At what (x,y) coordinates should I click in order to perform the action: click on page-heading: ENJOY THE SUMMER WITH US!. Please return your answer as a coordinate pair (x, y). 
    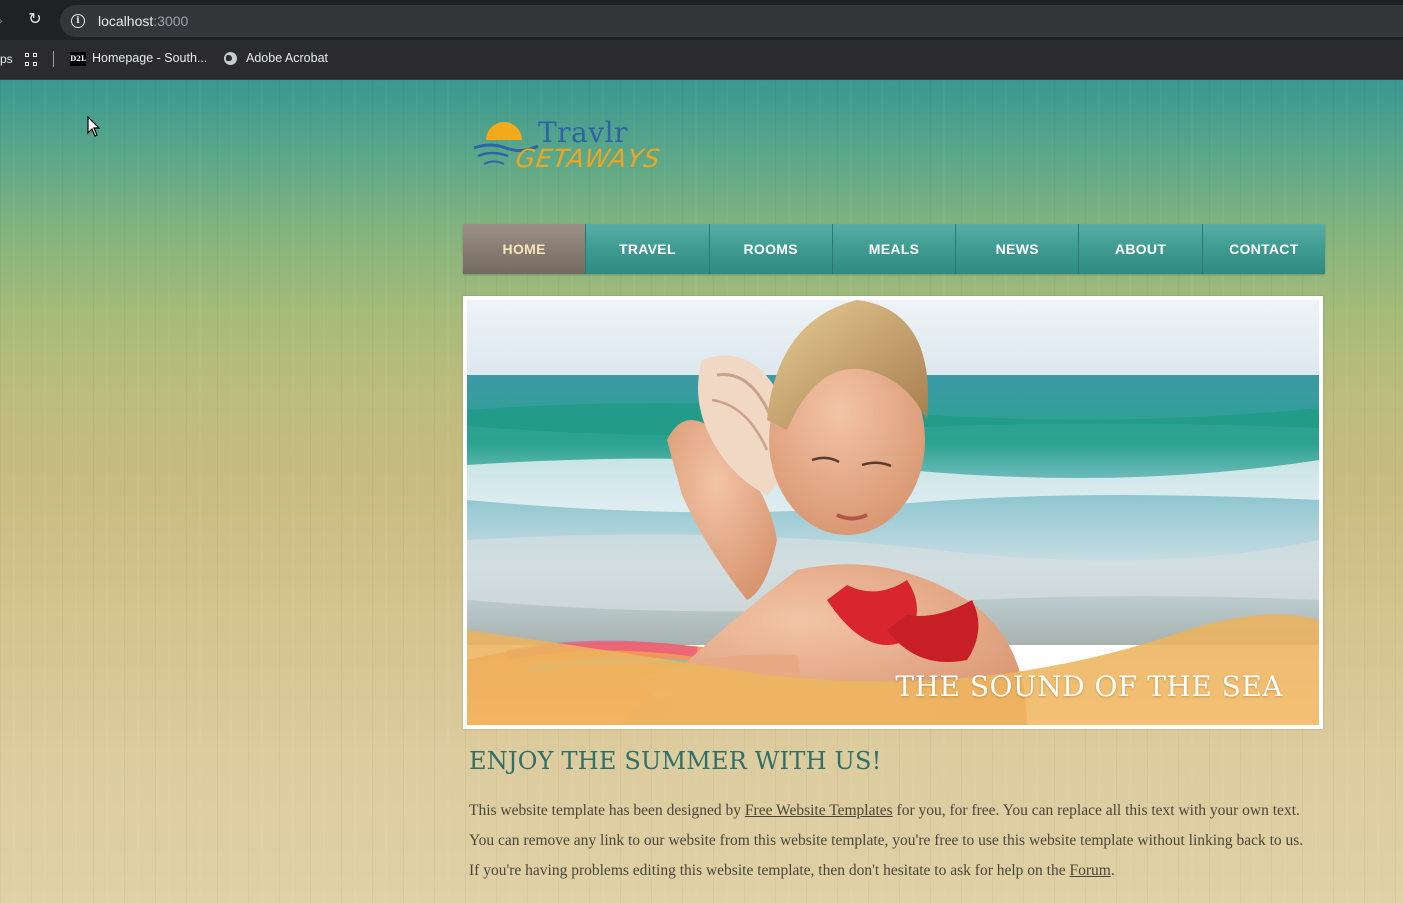
    Looking at the image, I should click on (675, 761).